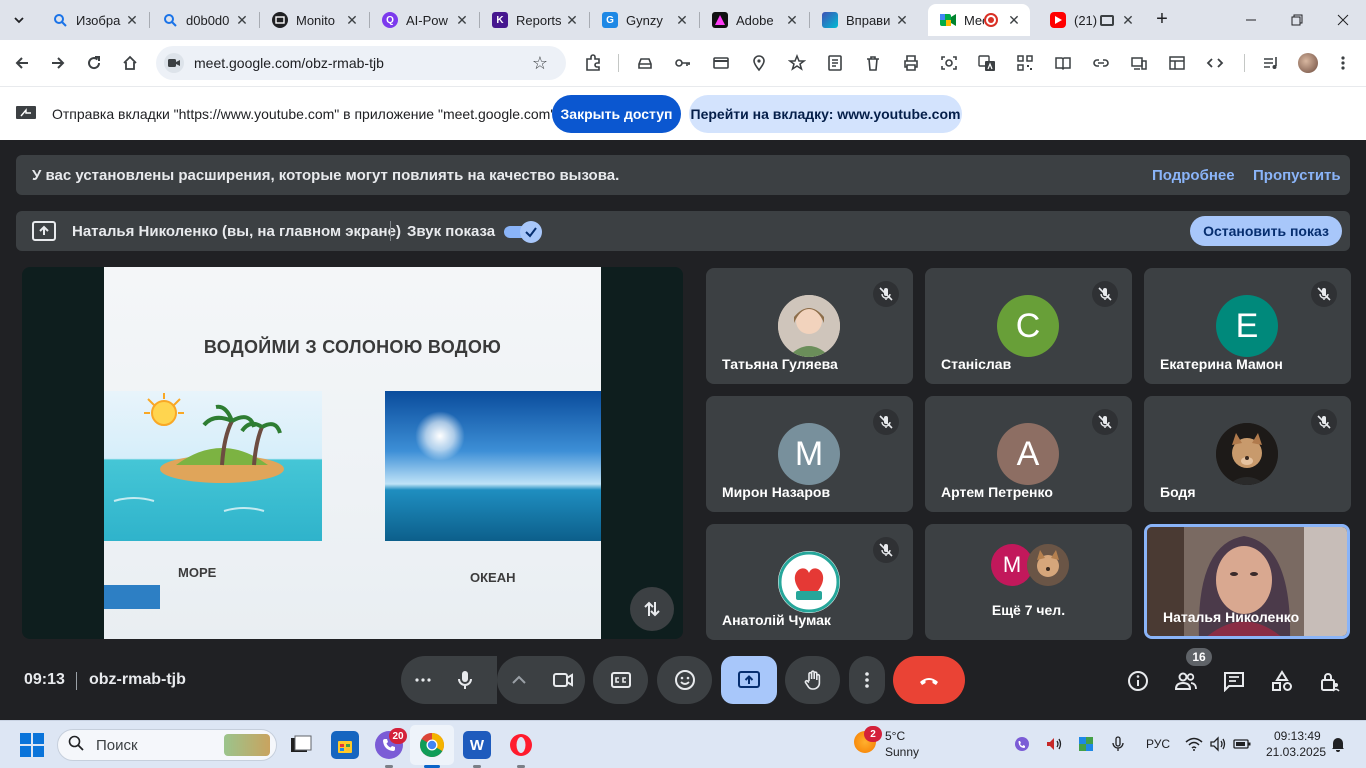 Image resolution: width=1366 pixels, height=768 pixels. I want to click on browser-tab: Изобра ✕, so click(94, 20).